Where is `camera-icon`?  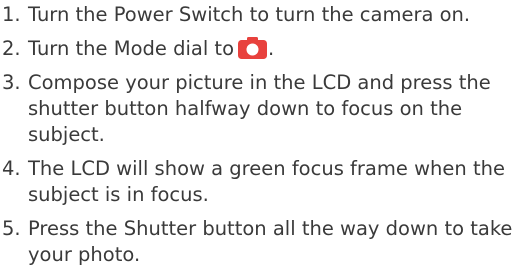
camera-icon is located at coordinates (253, 48).